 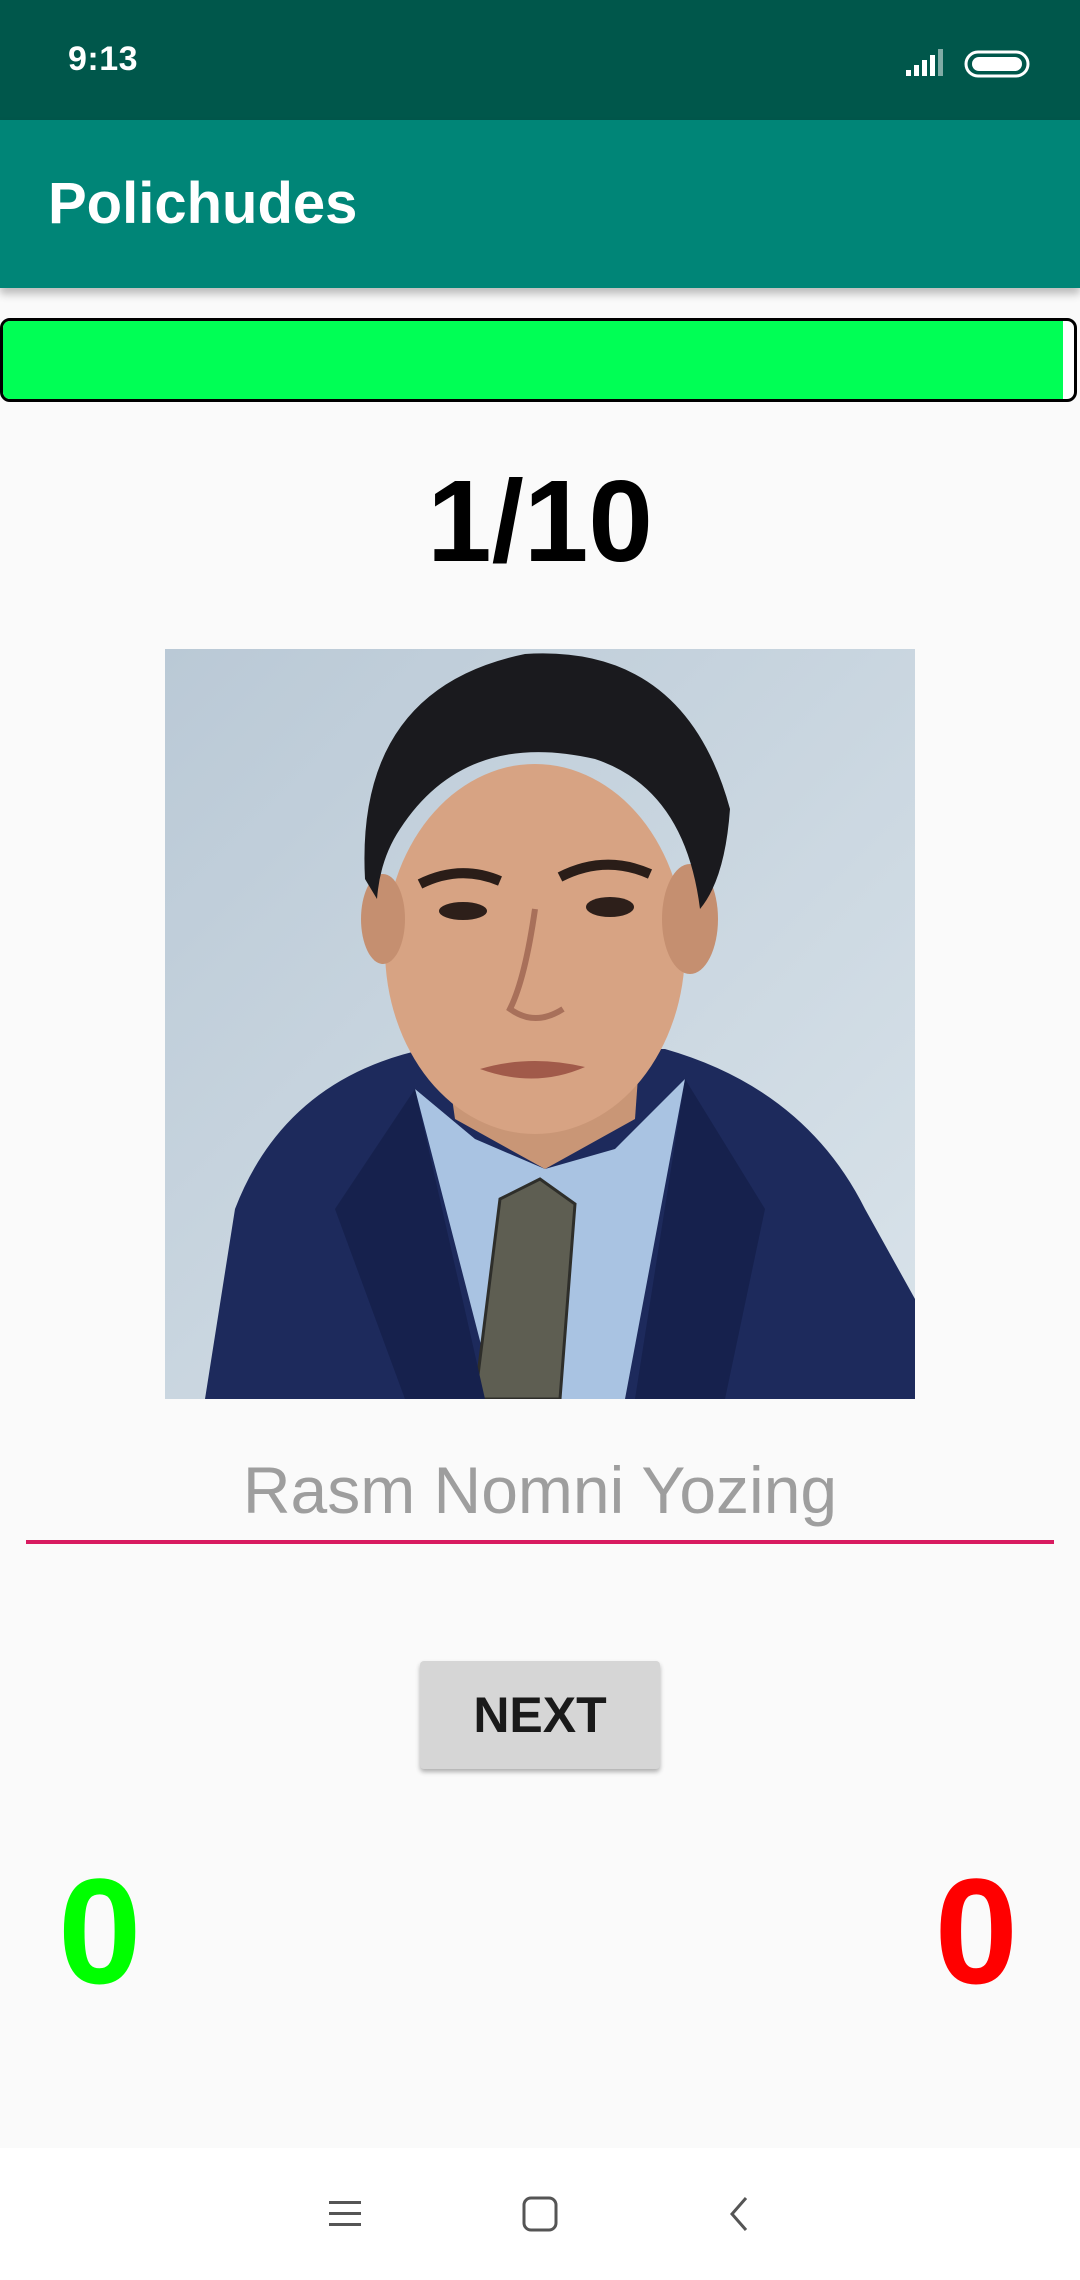 I want to click on question-counter: 1/10, so click(x=540, y=521).